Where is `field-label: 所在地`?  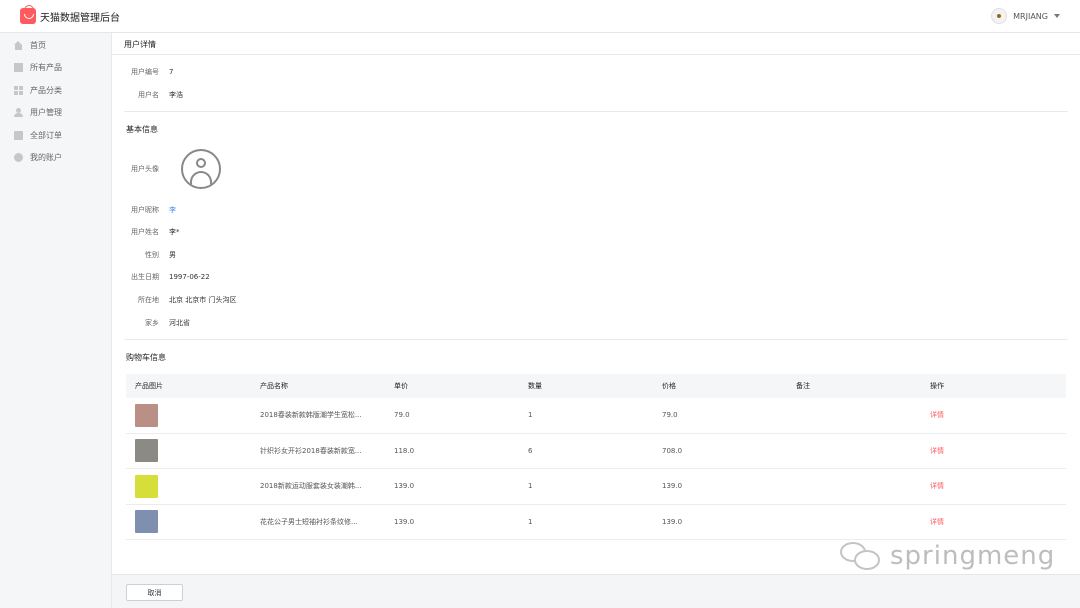
field-label: 所在地 is located at coordinates (148, 300).